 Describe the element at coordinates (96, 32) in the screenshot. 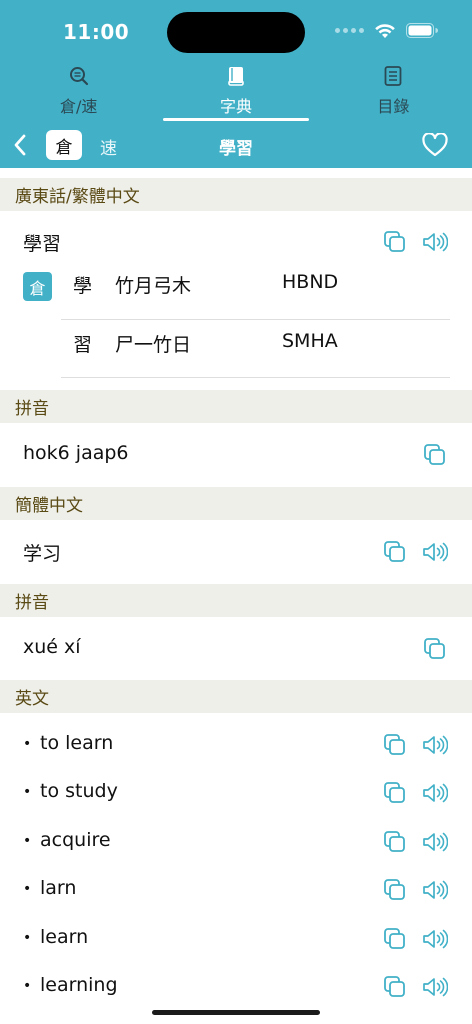

I see `status-time: 11:00` at that location.